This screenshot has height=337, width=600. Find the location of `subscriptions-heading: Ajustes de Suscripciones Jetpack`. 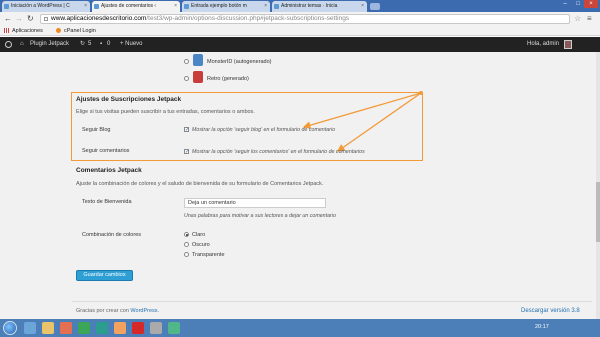

subscriptions-heading: Ajustes de Suscripciones Jetpack is located at coordinates (129, 99).